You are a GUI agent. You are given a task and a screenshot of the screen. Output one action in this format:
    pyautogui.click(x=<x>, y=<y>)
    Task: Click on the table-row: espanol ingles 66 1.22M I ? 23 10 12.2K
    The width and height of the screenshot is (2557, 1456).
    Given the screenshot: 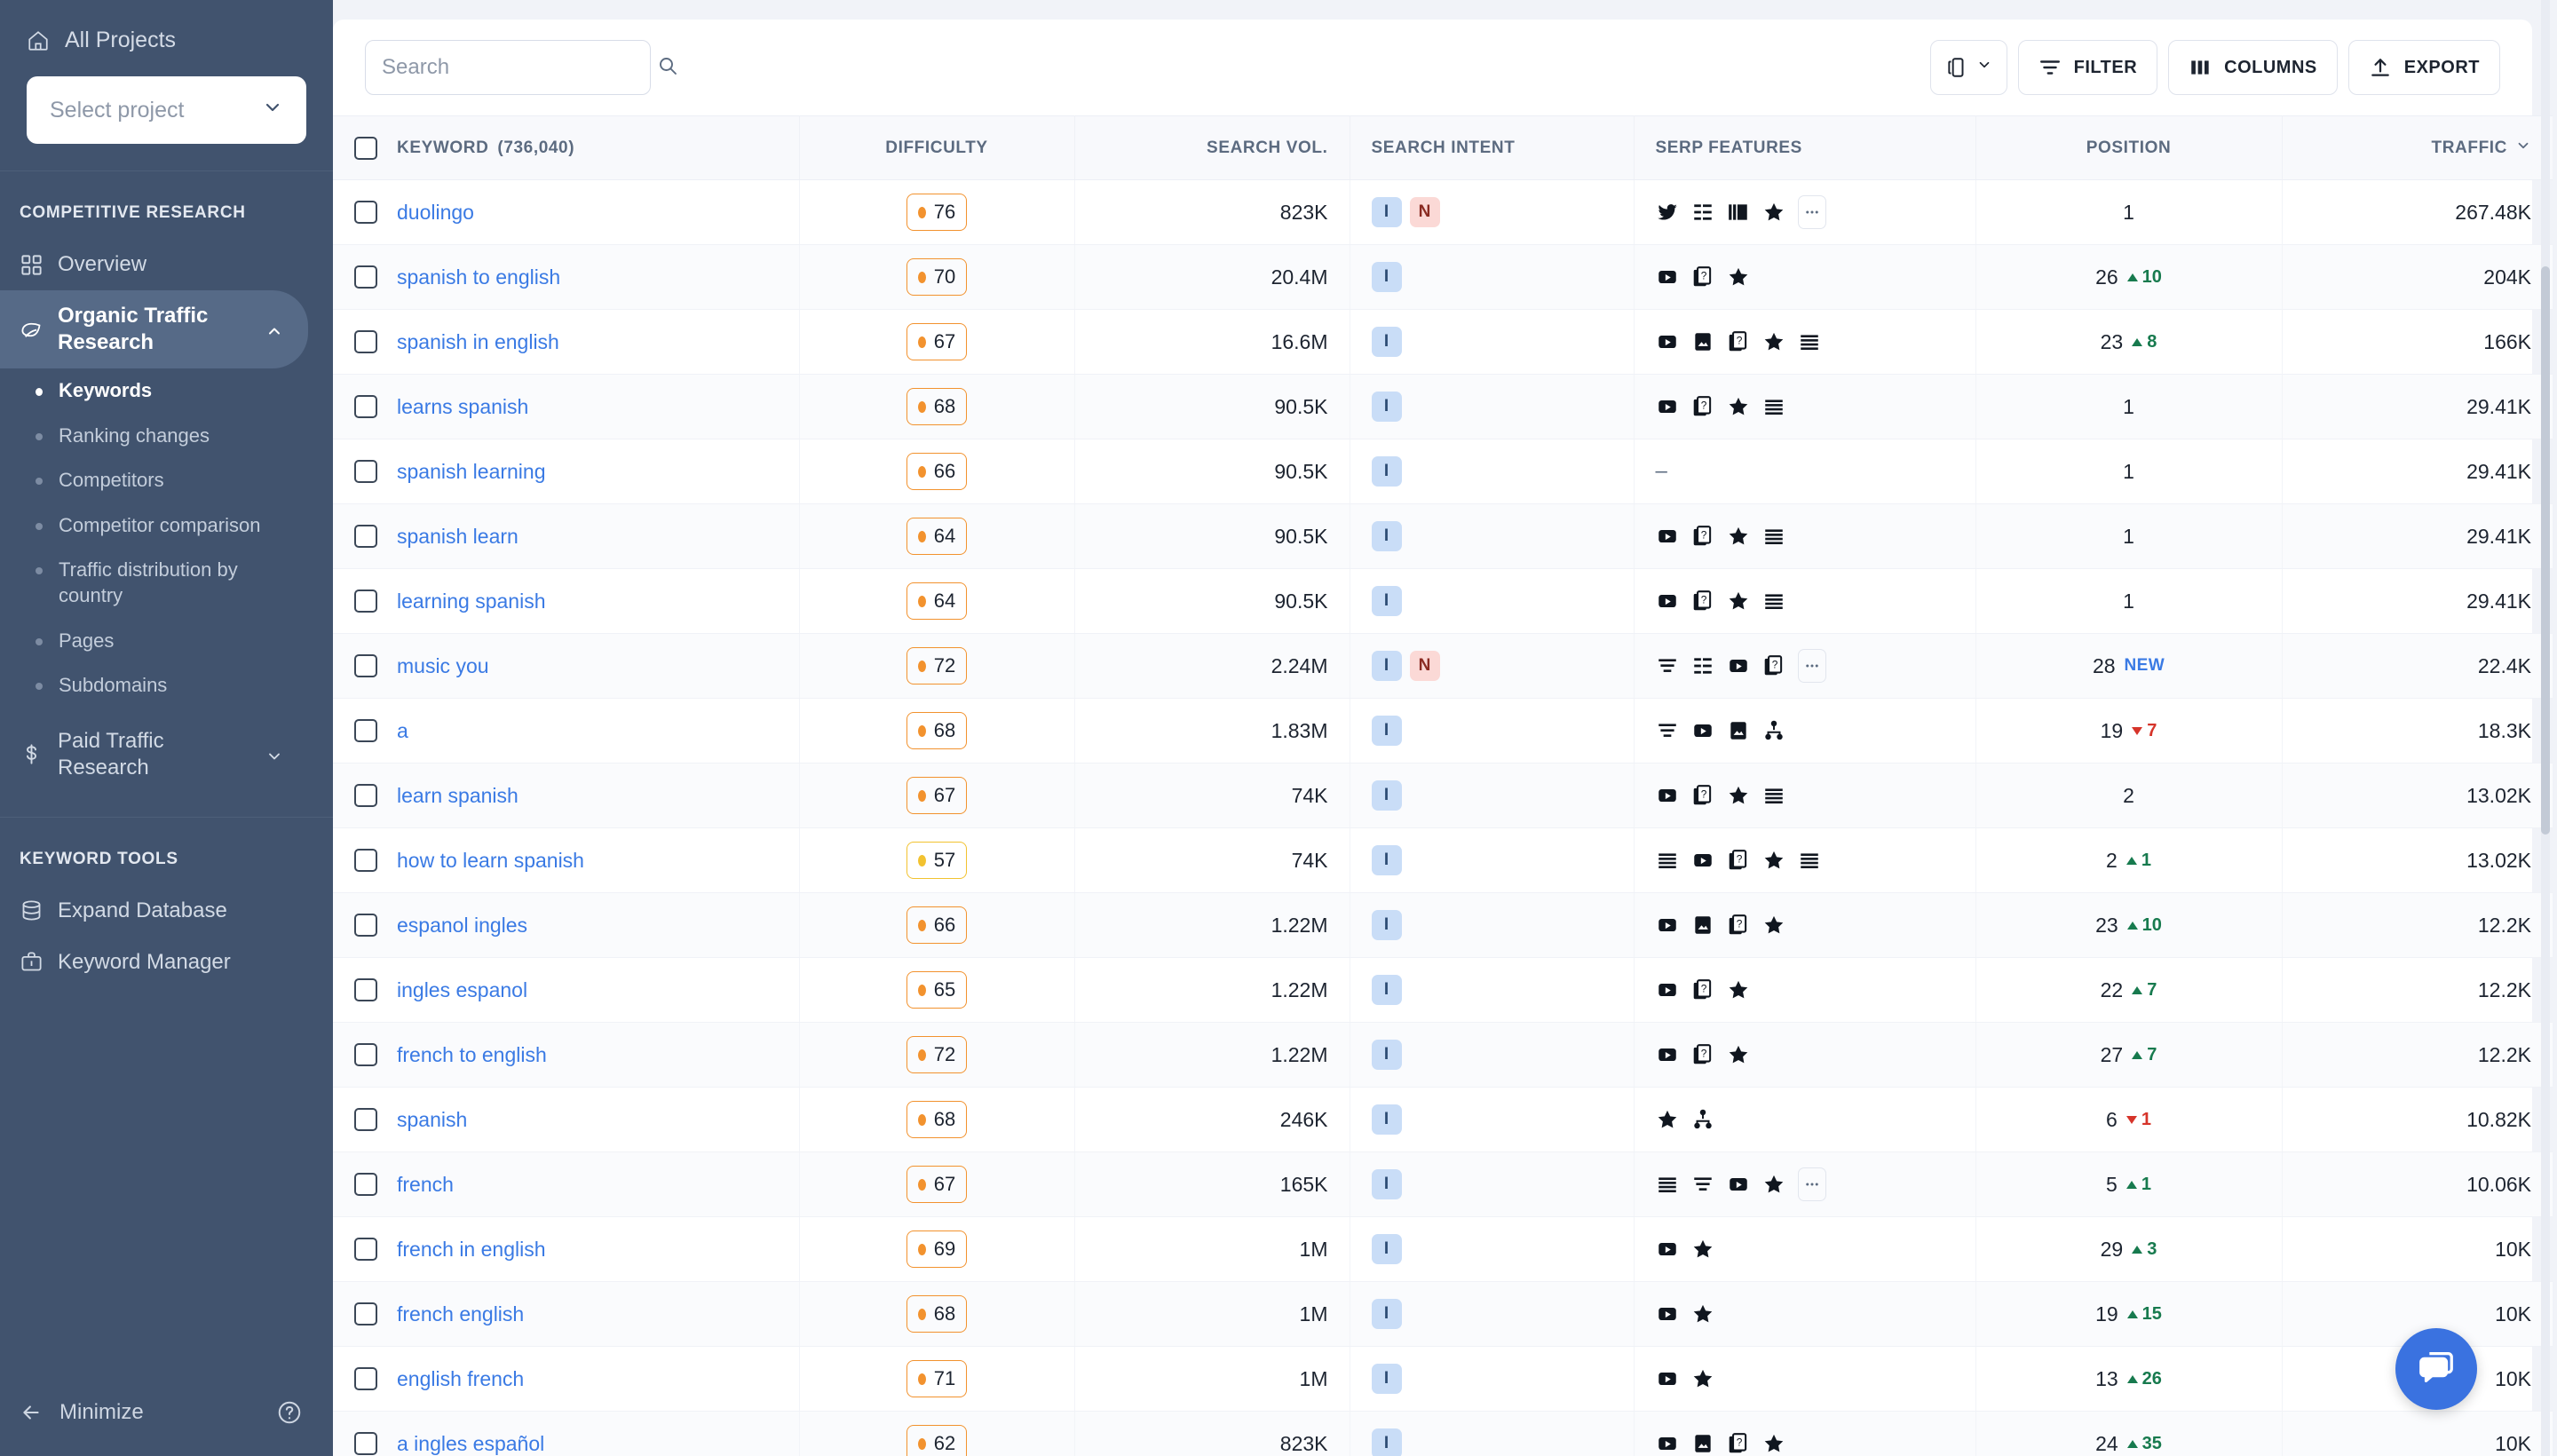 What is the action you would take?
    pyautogui.click(x=1443, y=925)
    